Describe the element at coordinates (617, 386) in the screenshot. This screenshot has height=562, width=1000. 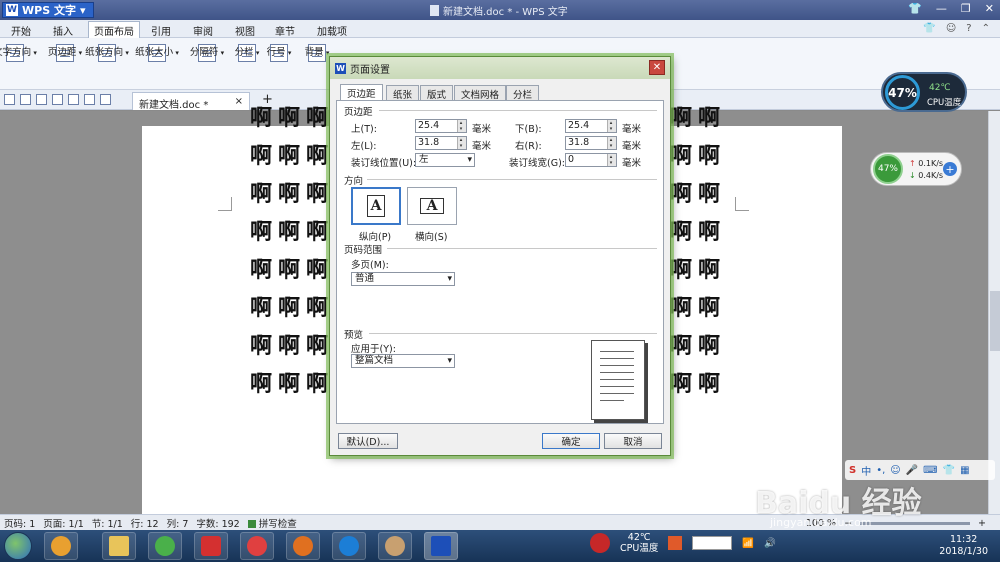
I see `preview-line` at that location.